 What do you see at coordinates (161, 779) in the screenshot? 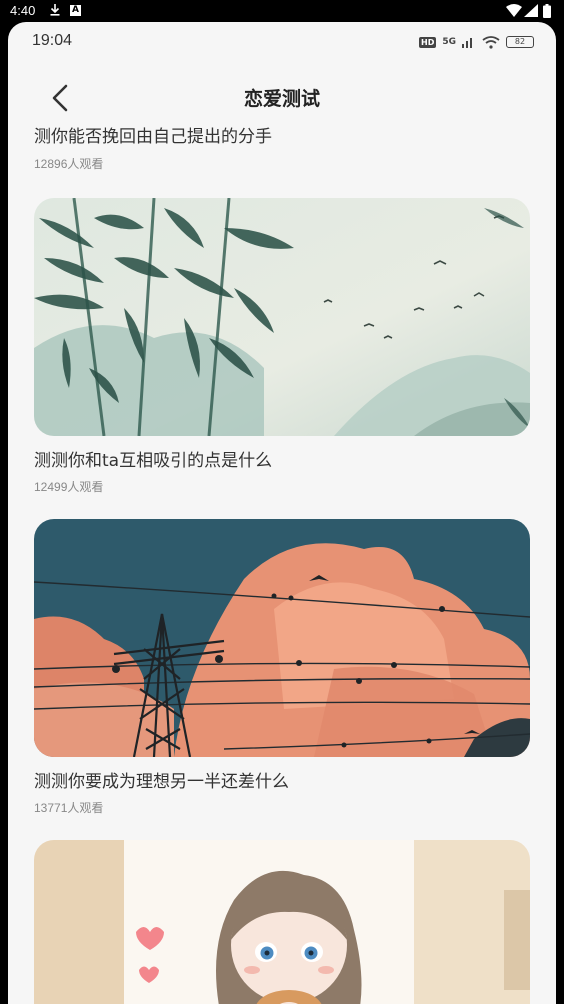
I see `test-card-title: 测测你要成为理想另一半还差什么` at bounding box center [161, 779].